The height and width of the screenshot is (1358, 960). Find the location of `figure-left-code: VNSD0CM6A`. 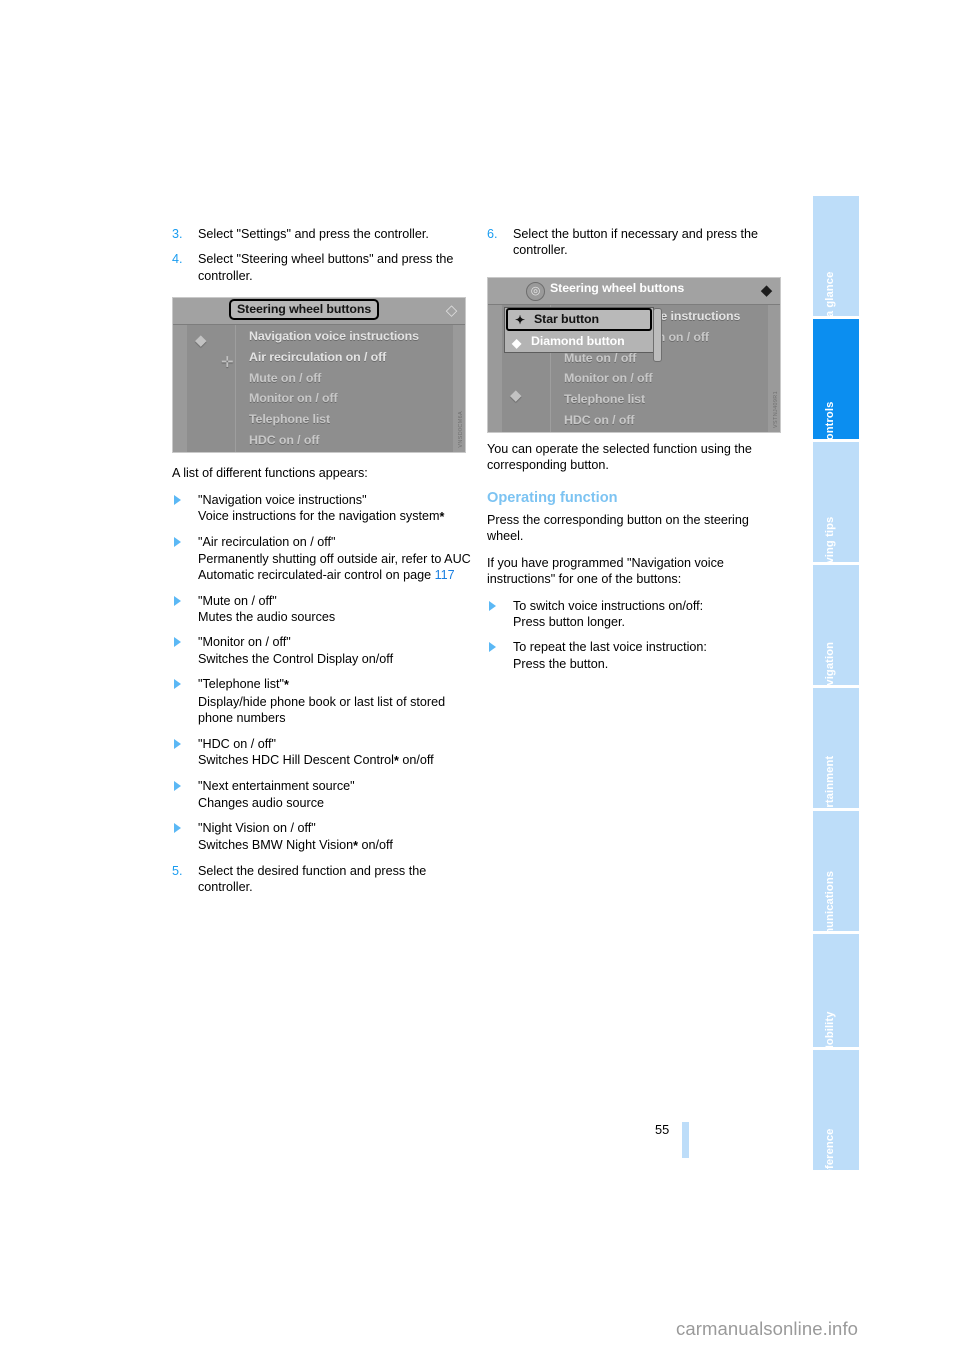

figure-left-code: VNSD0CM6A is located at coordinates (461, 429).